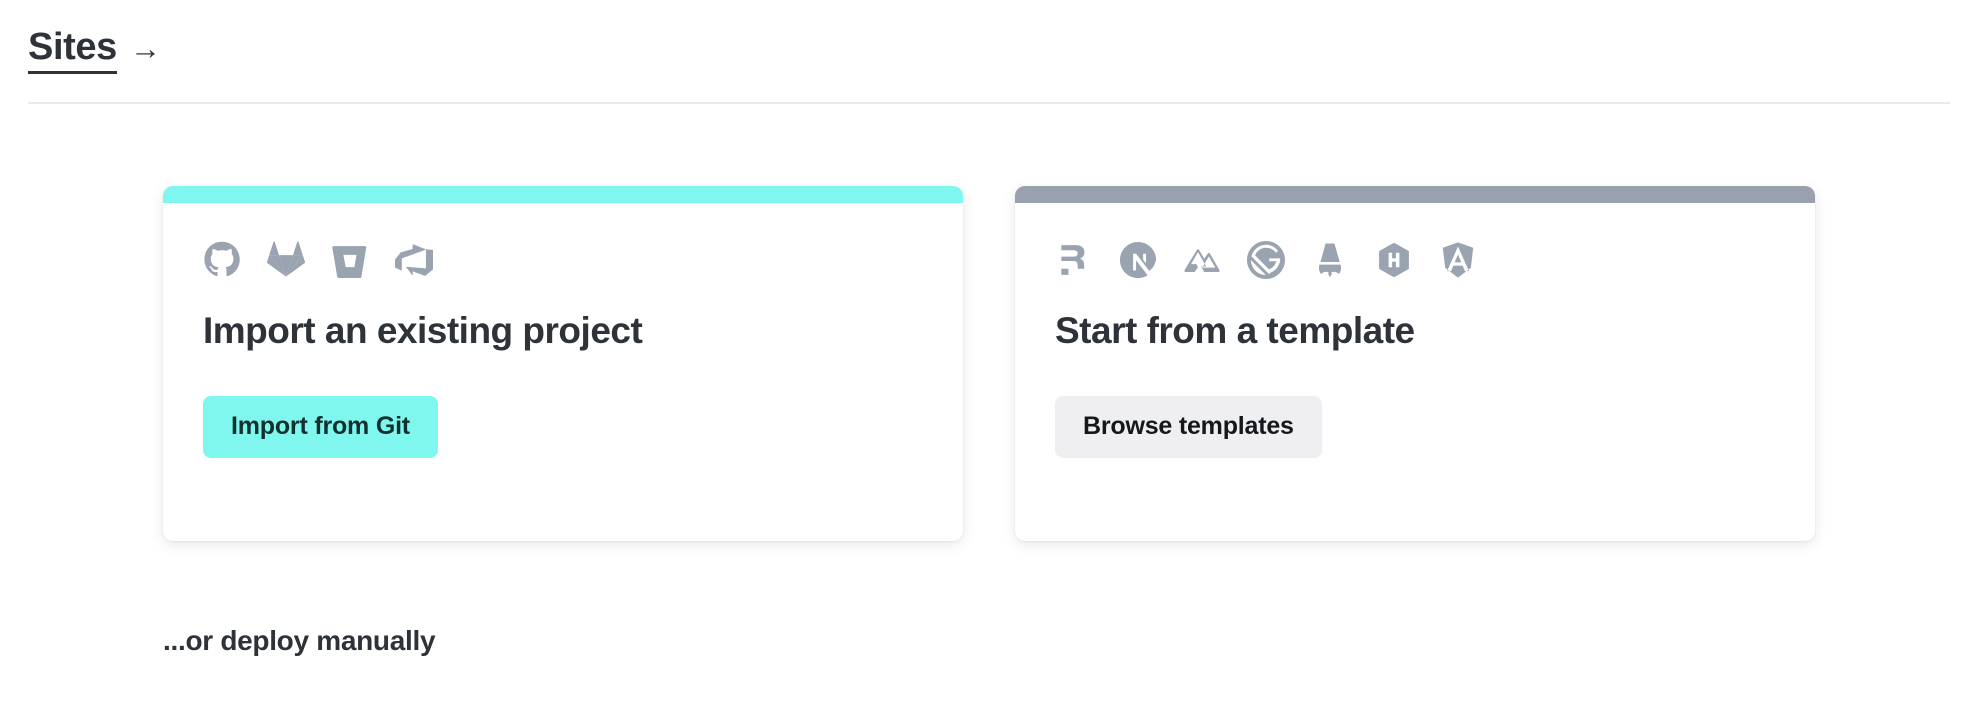 The width and height of the screenshot is (1978, 710). I want to click on browse-templates-button: Browse templates, so click(1188, 426).